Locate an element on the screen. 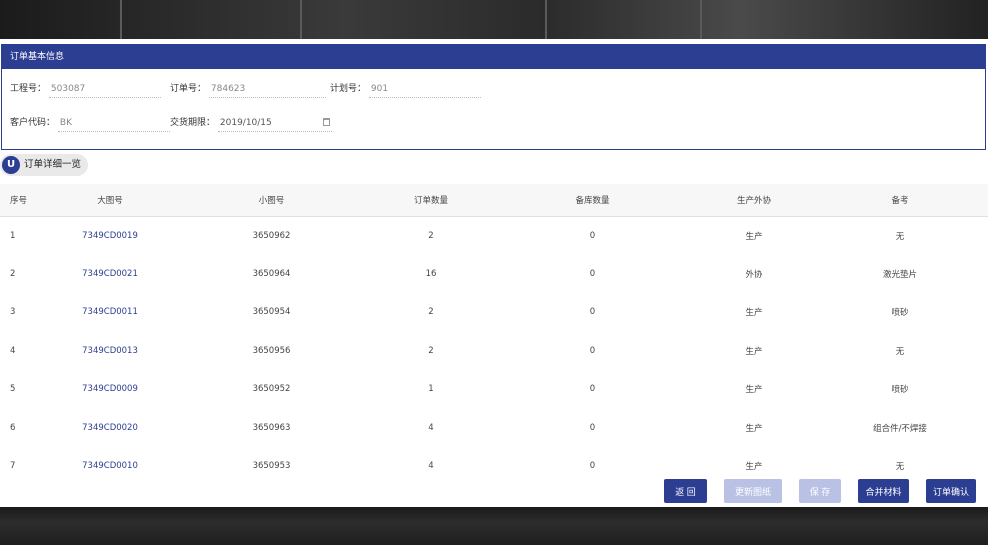 Image resolution: width=988 pixels, height=545 pixels. background-footer-photo is located at coordinates (494, 526).